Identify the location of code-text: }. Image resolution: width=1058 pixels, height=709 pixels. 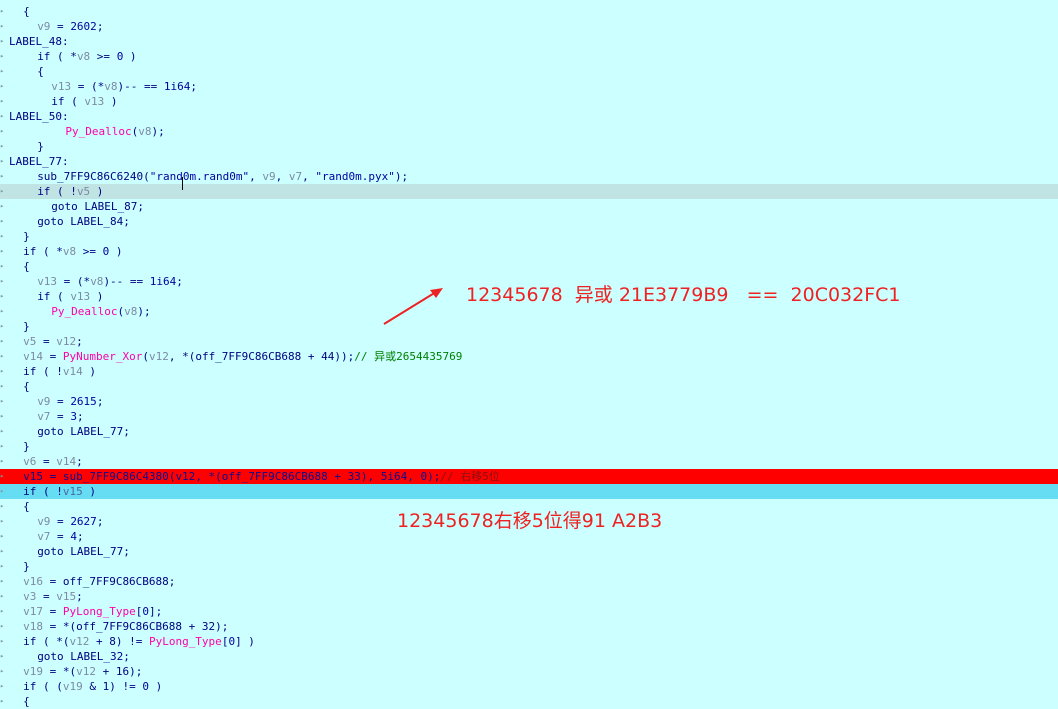
(26, 446).